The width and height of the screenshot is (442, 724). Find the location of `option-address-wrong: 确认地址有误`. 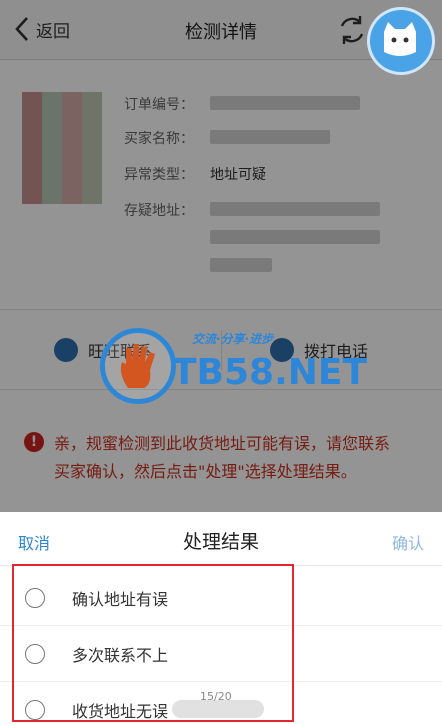

option-address-wrong: 确认地址有误 is located at coordinates (221, 598).